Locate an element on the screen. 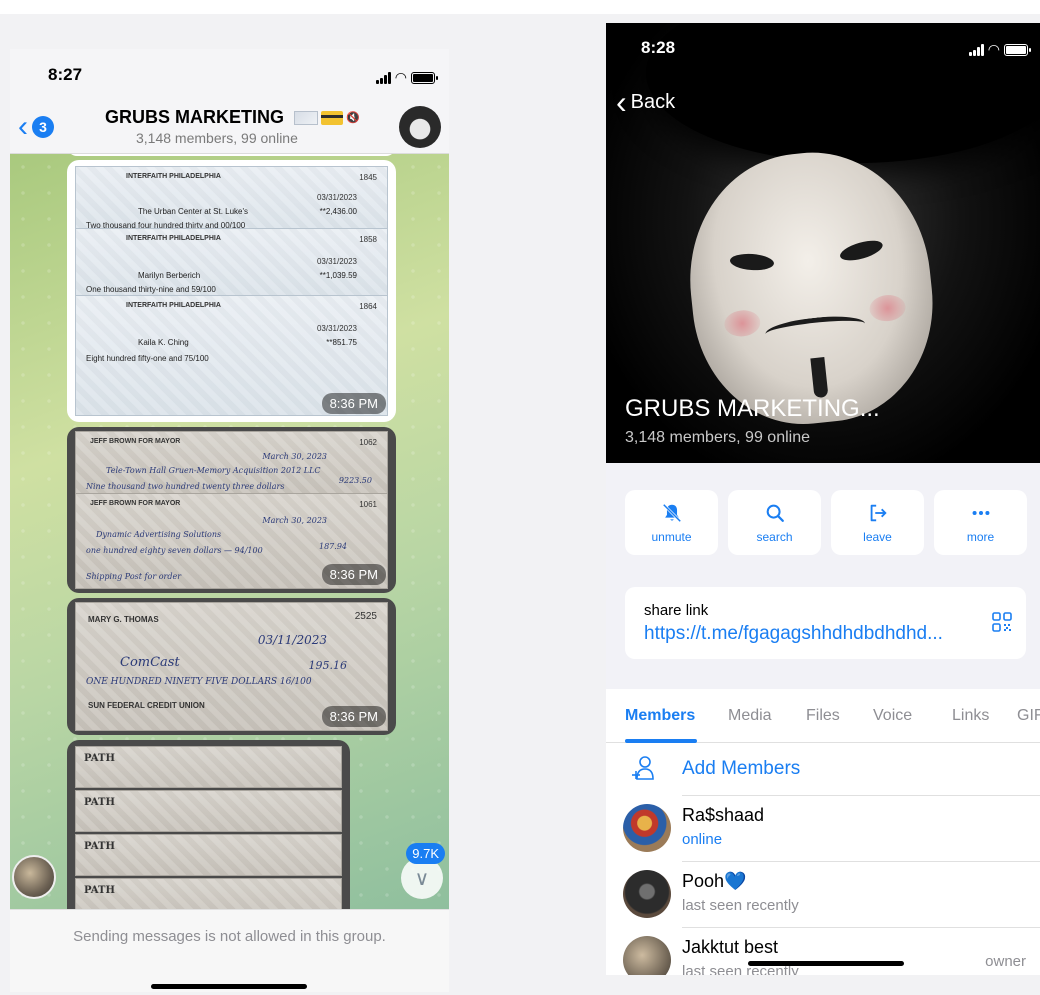 The width and height of the screenshot is (1040, 995). search-icon is located at coordinates (775, 513).